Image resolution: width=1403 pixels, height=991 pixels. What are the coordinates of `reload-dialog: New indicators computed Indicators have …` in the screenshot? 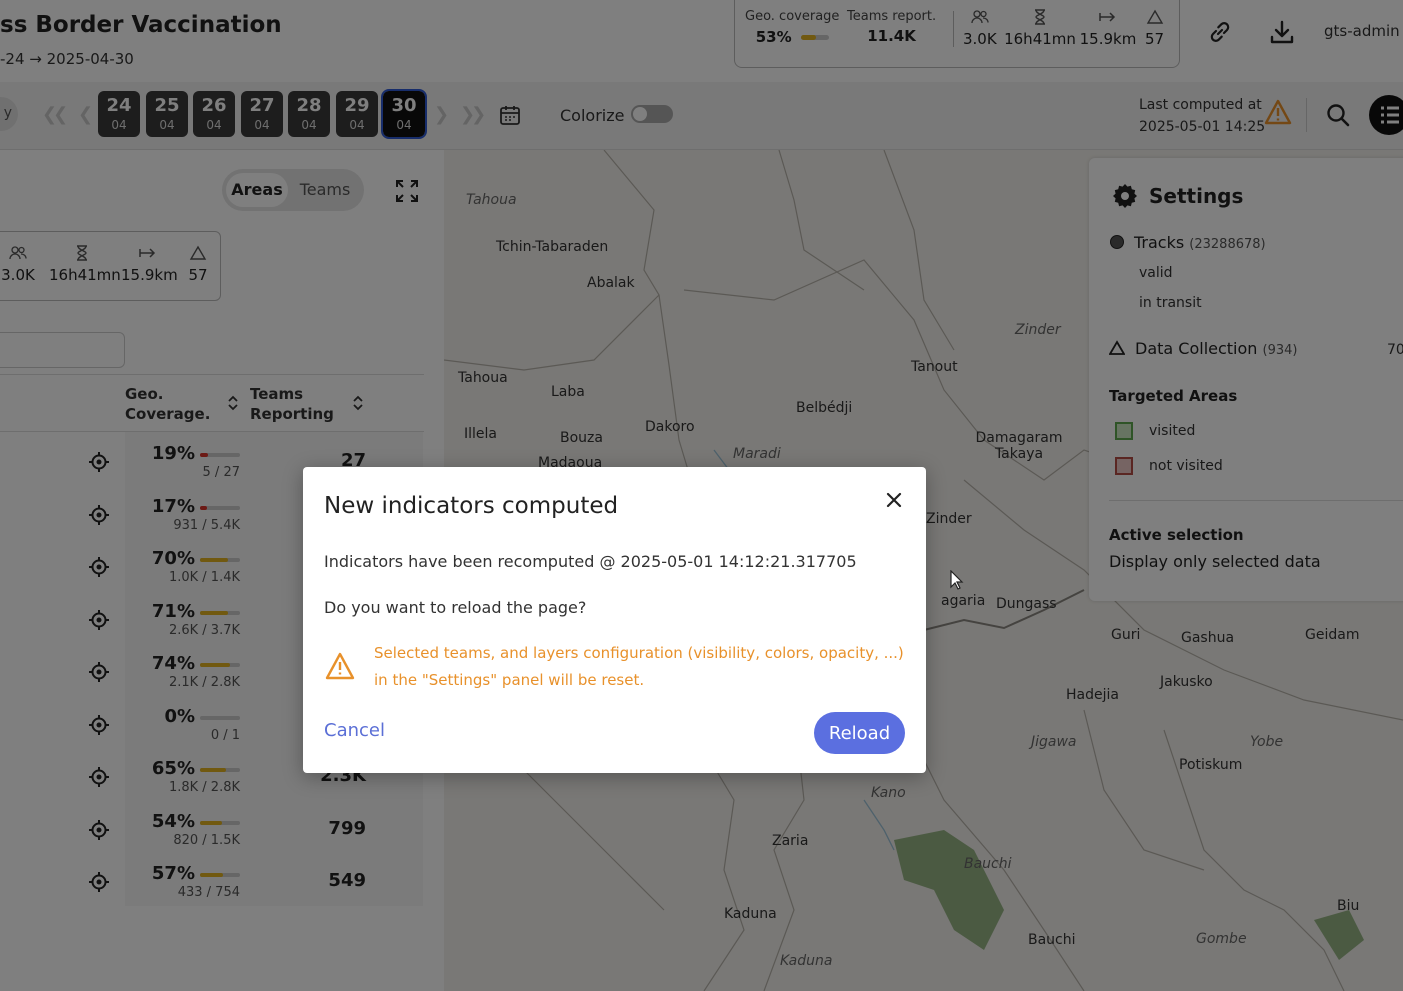 It's located at (614, 620).